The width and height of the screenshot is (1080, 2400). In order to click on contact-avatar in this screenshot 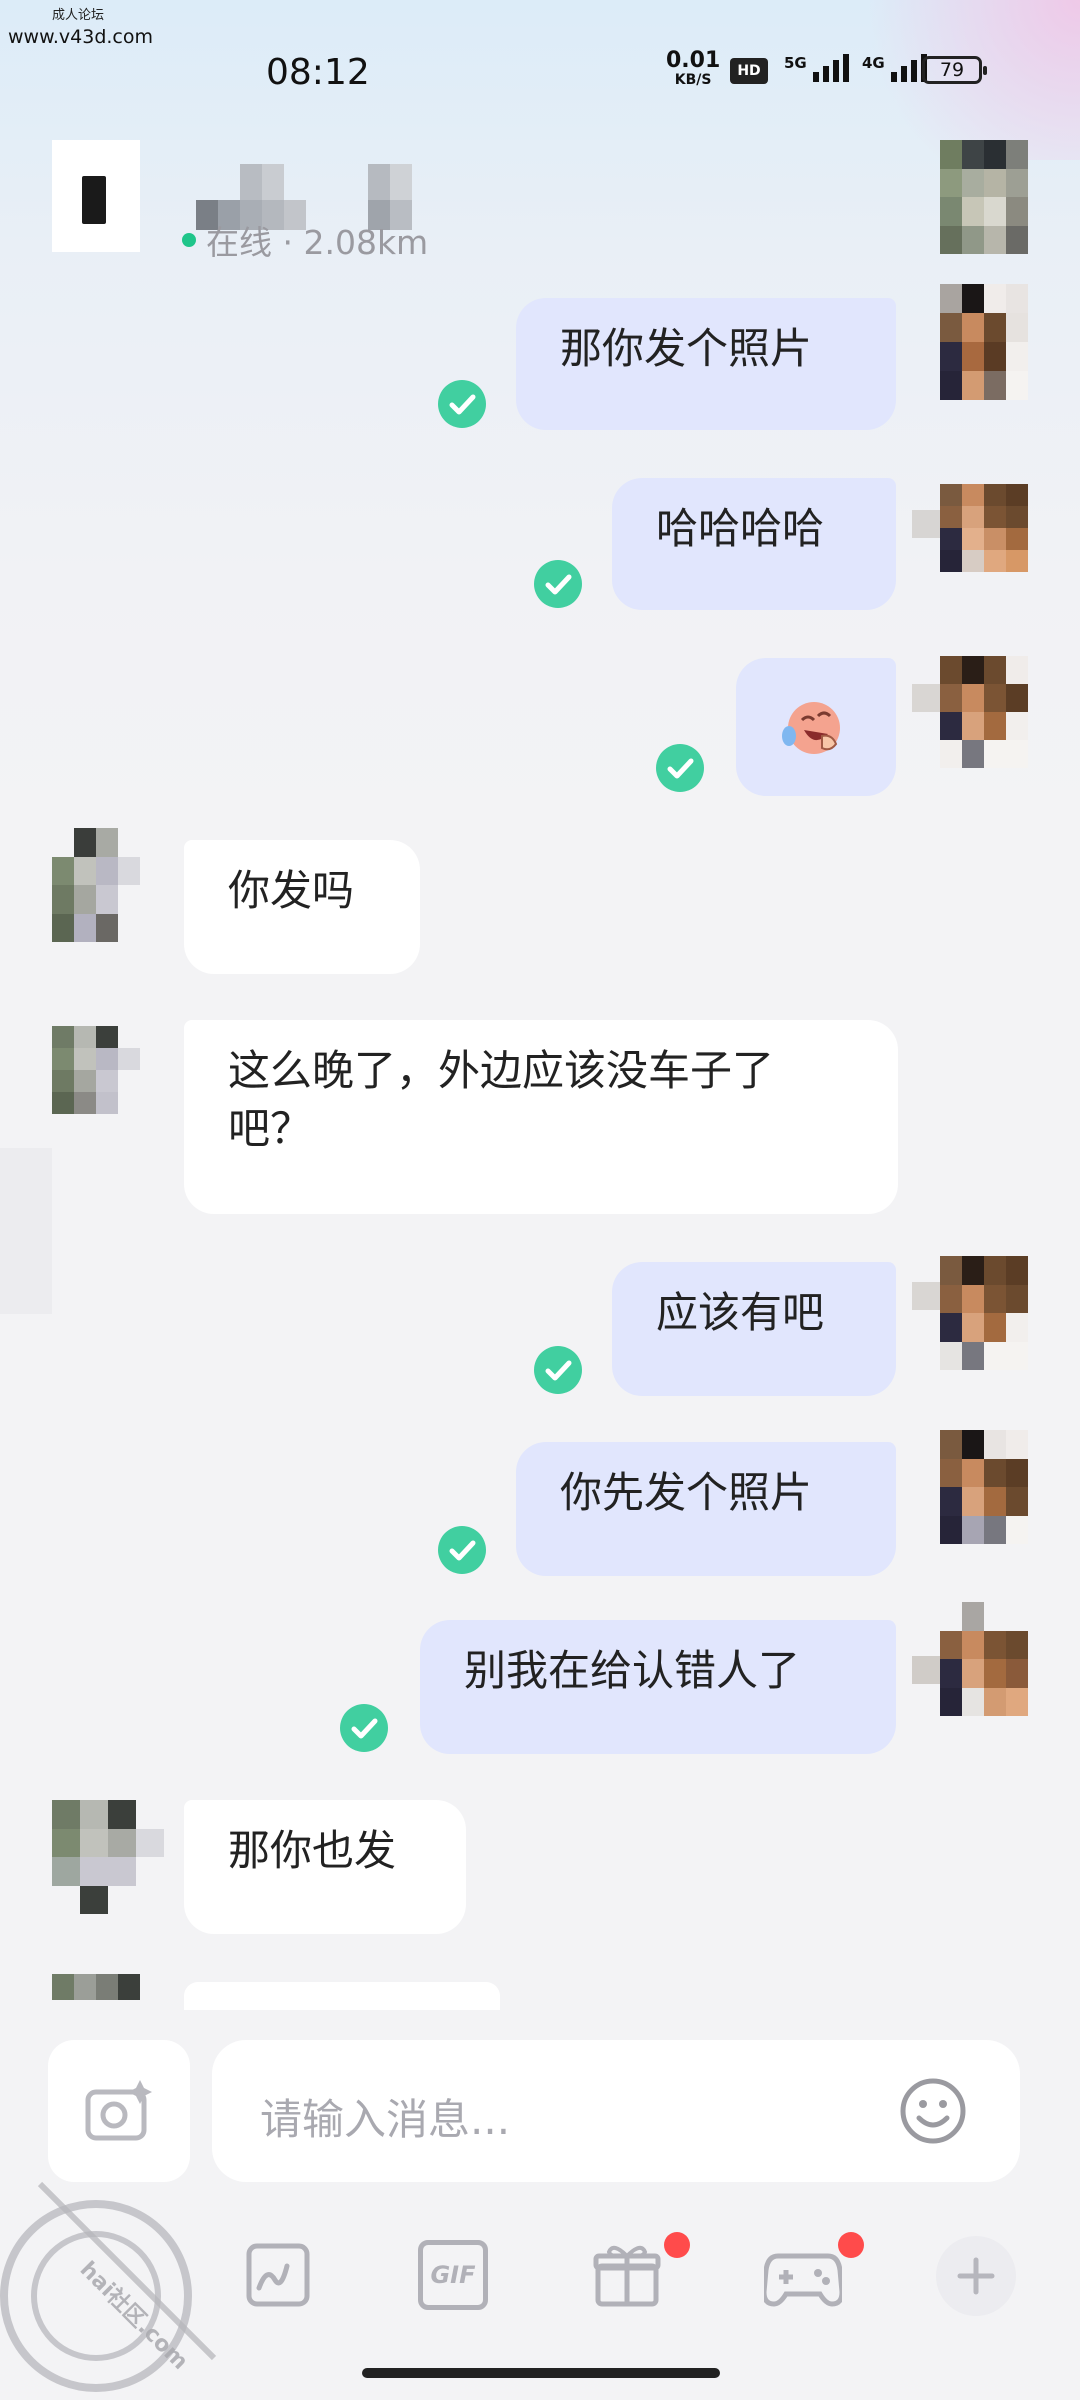, I will do `click(984, 197)`.